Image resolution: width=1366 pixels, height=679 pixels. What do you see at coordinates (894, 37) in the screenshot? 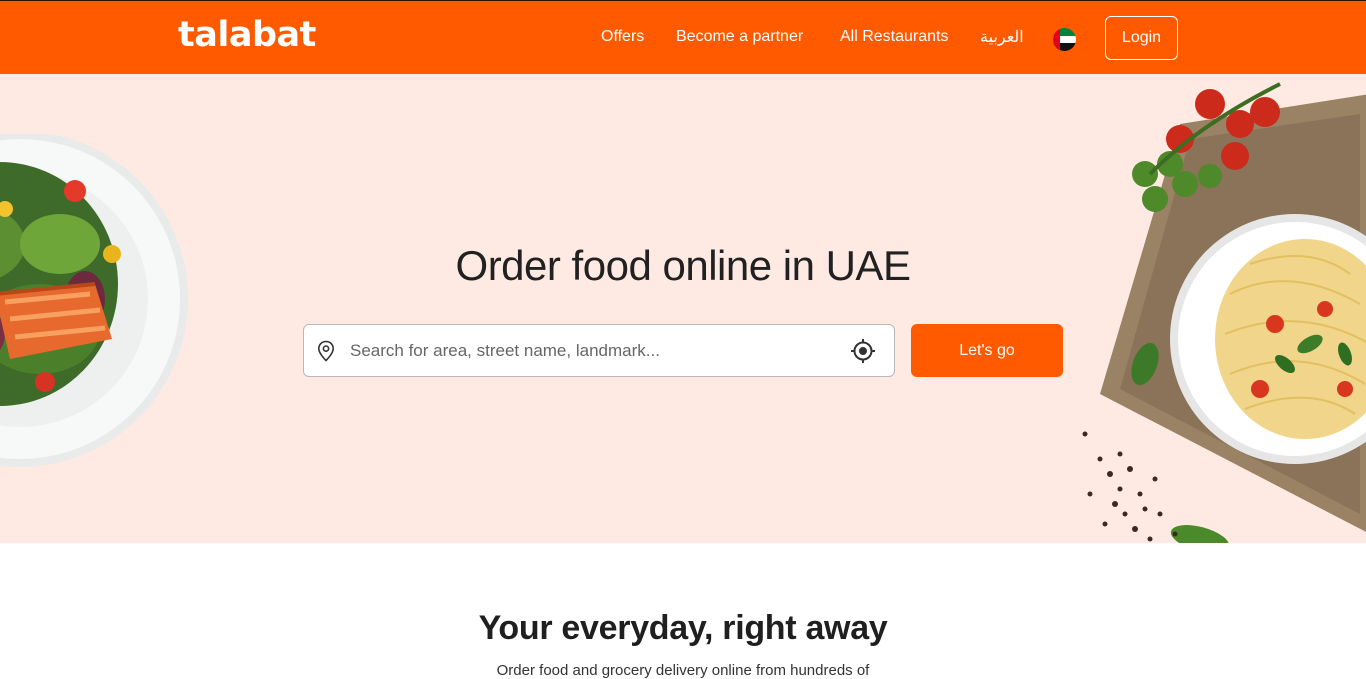
I see `nav-all-restaurants-link: All Restaurants` at bounding box center [894, 37].